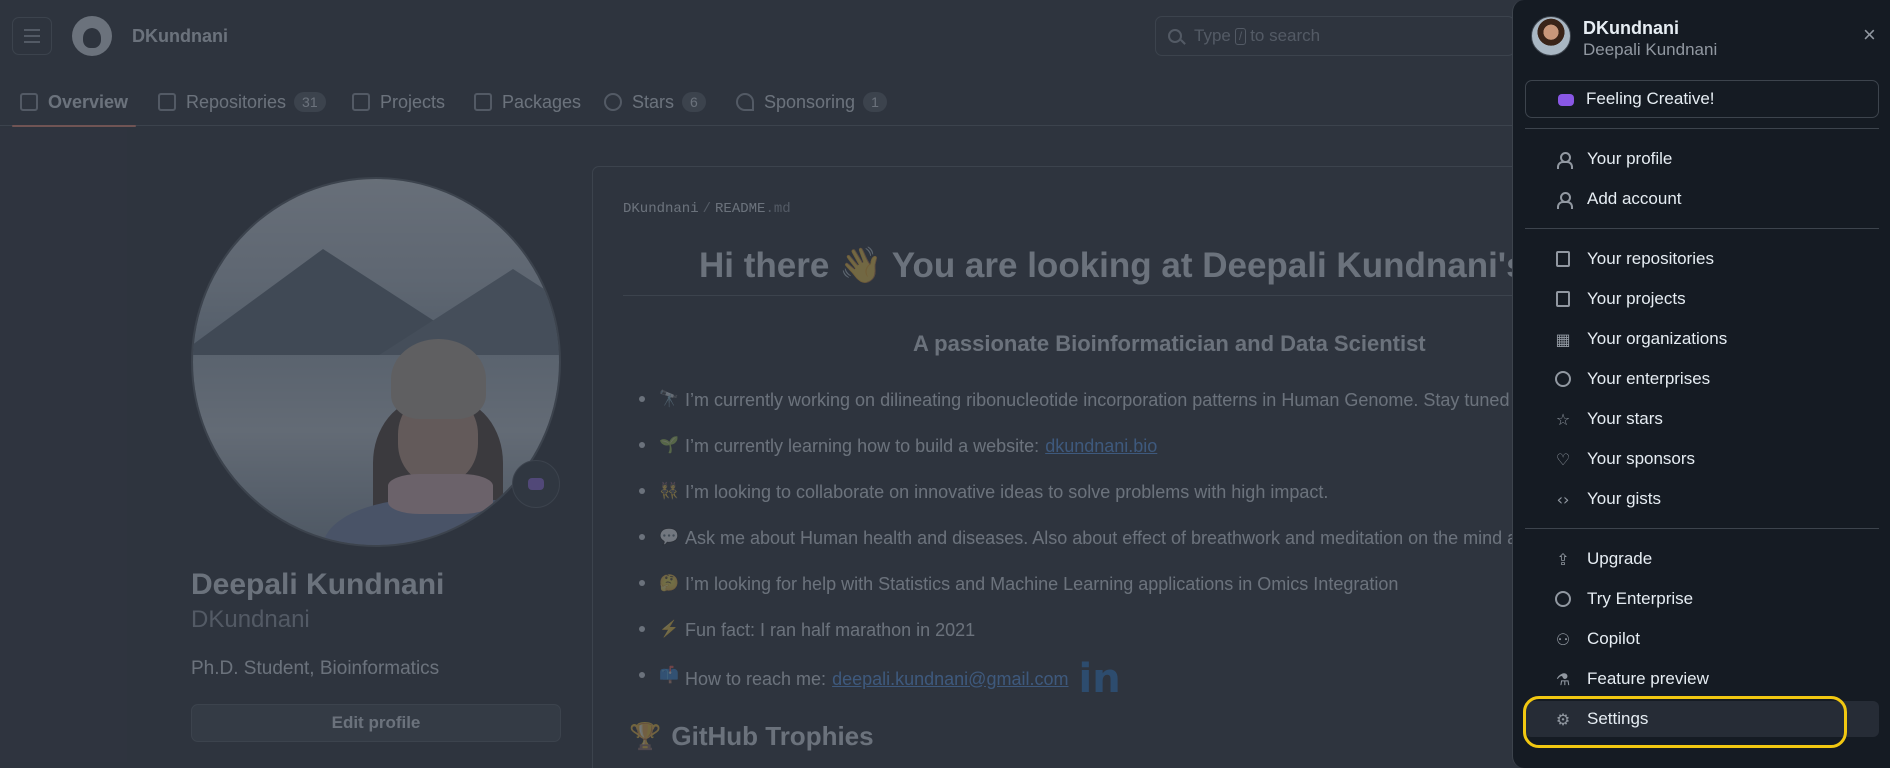 This screenshot has height=768, width=1890. I want to click on menu-item-your-gists: ‹› Your gists, so click(1702, 499).